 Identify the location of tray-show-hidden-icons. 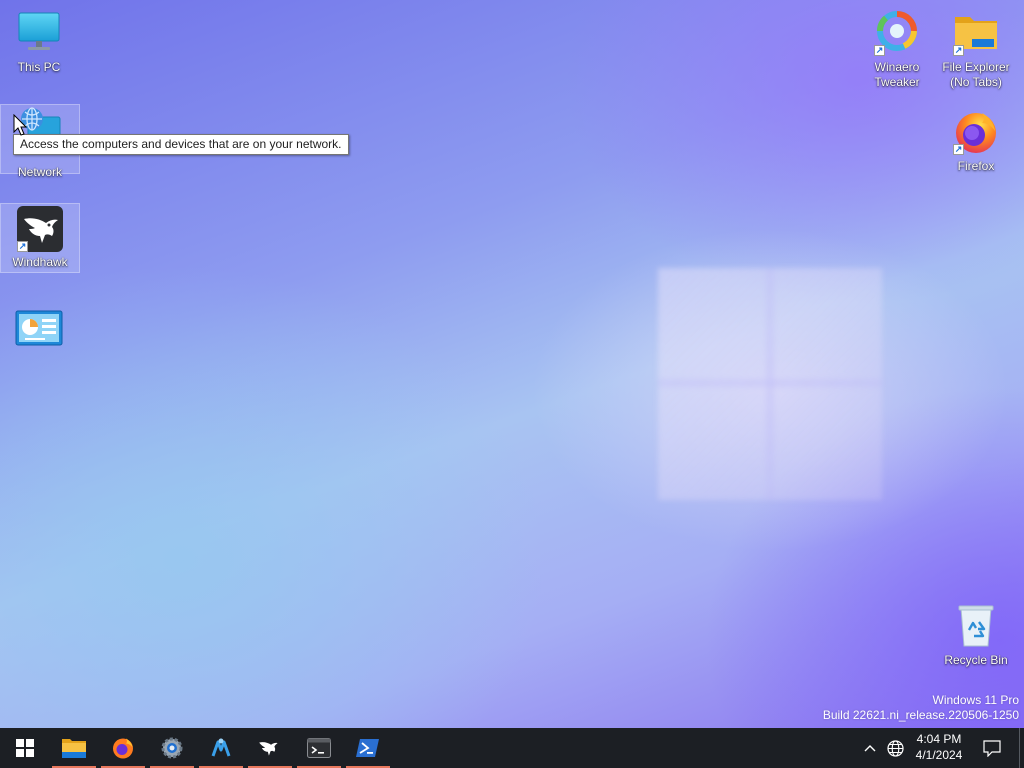
(870, 748).